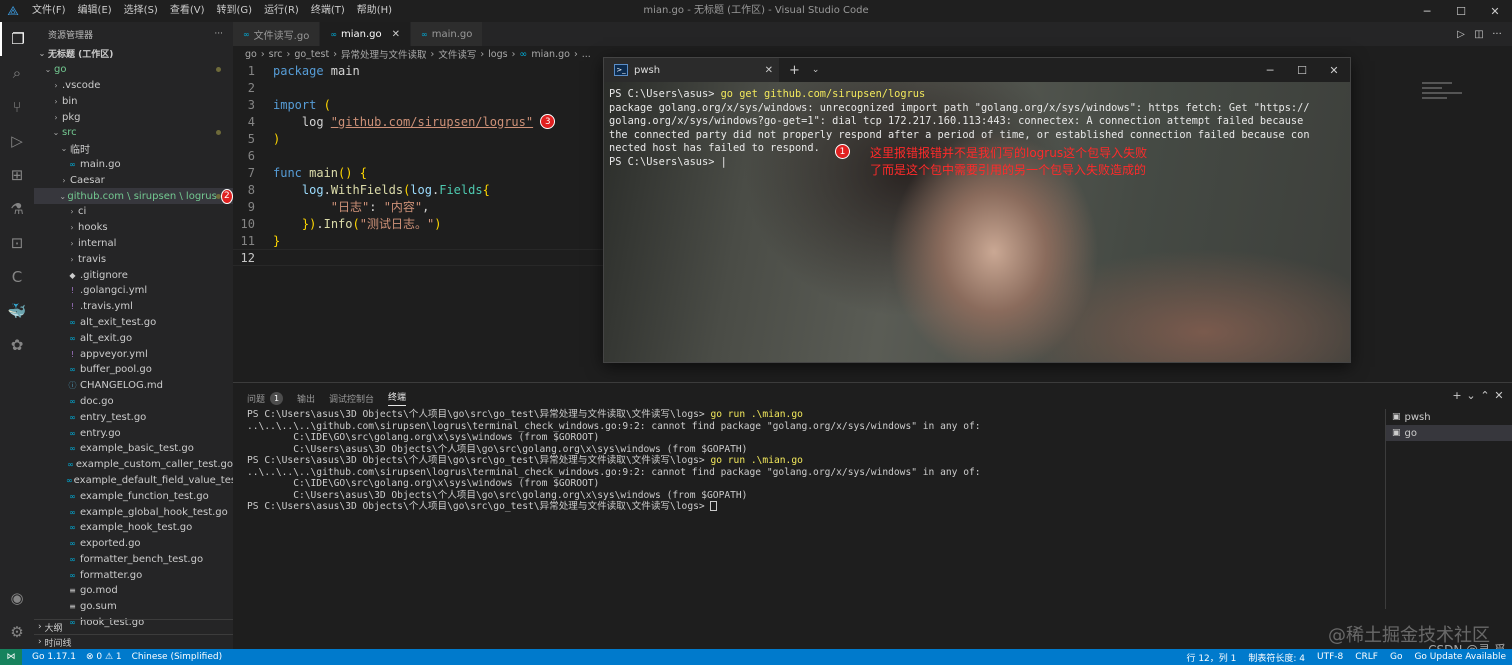 This screenshot has width=1512, height=665. I want to click on tree-item: ⓘ CHANGELOG.md, so click(133, 386).